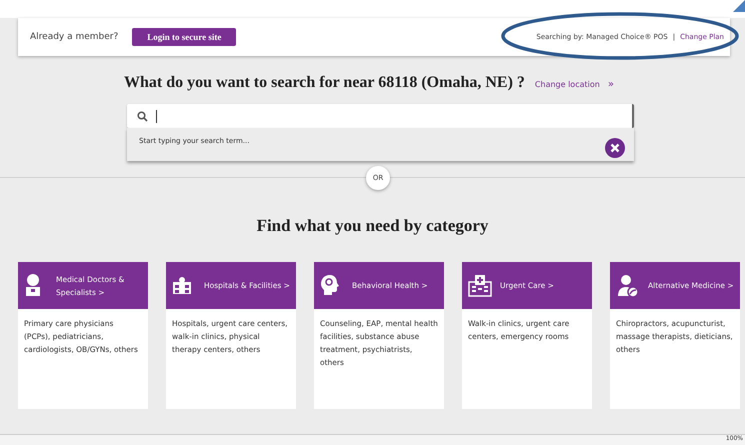 This screenshot has width=745, height=445. I want to click on chevron-icon: », so click(611, 84).